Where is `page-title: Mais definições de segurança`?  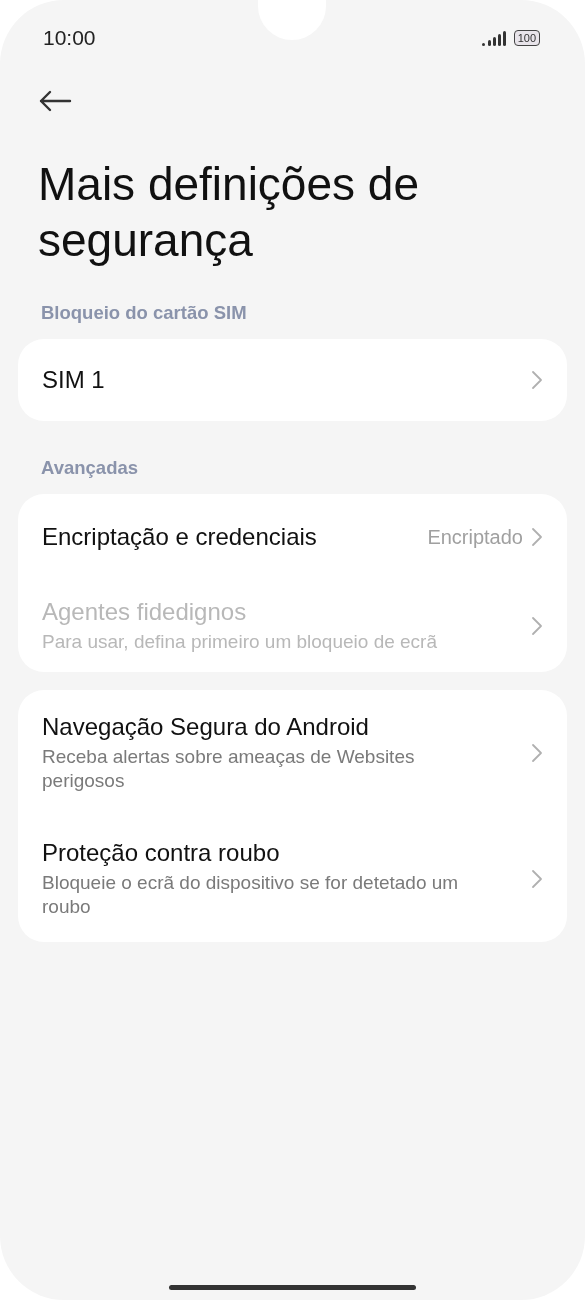 page-title: Mais definições de segurança is located at coordinates (229, 212).